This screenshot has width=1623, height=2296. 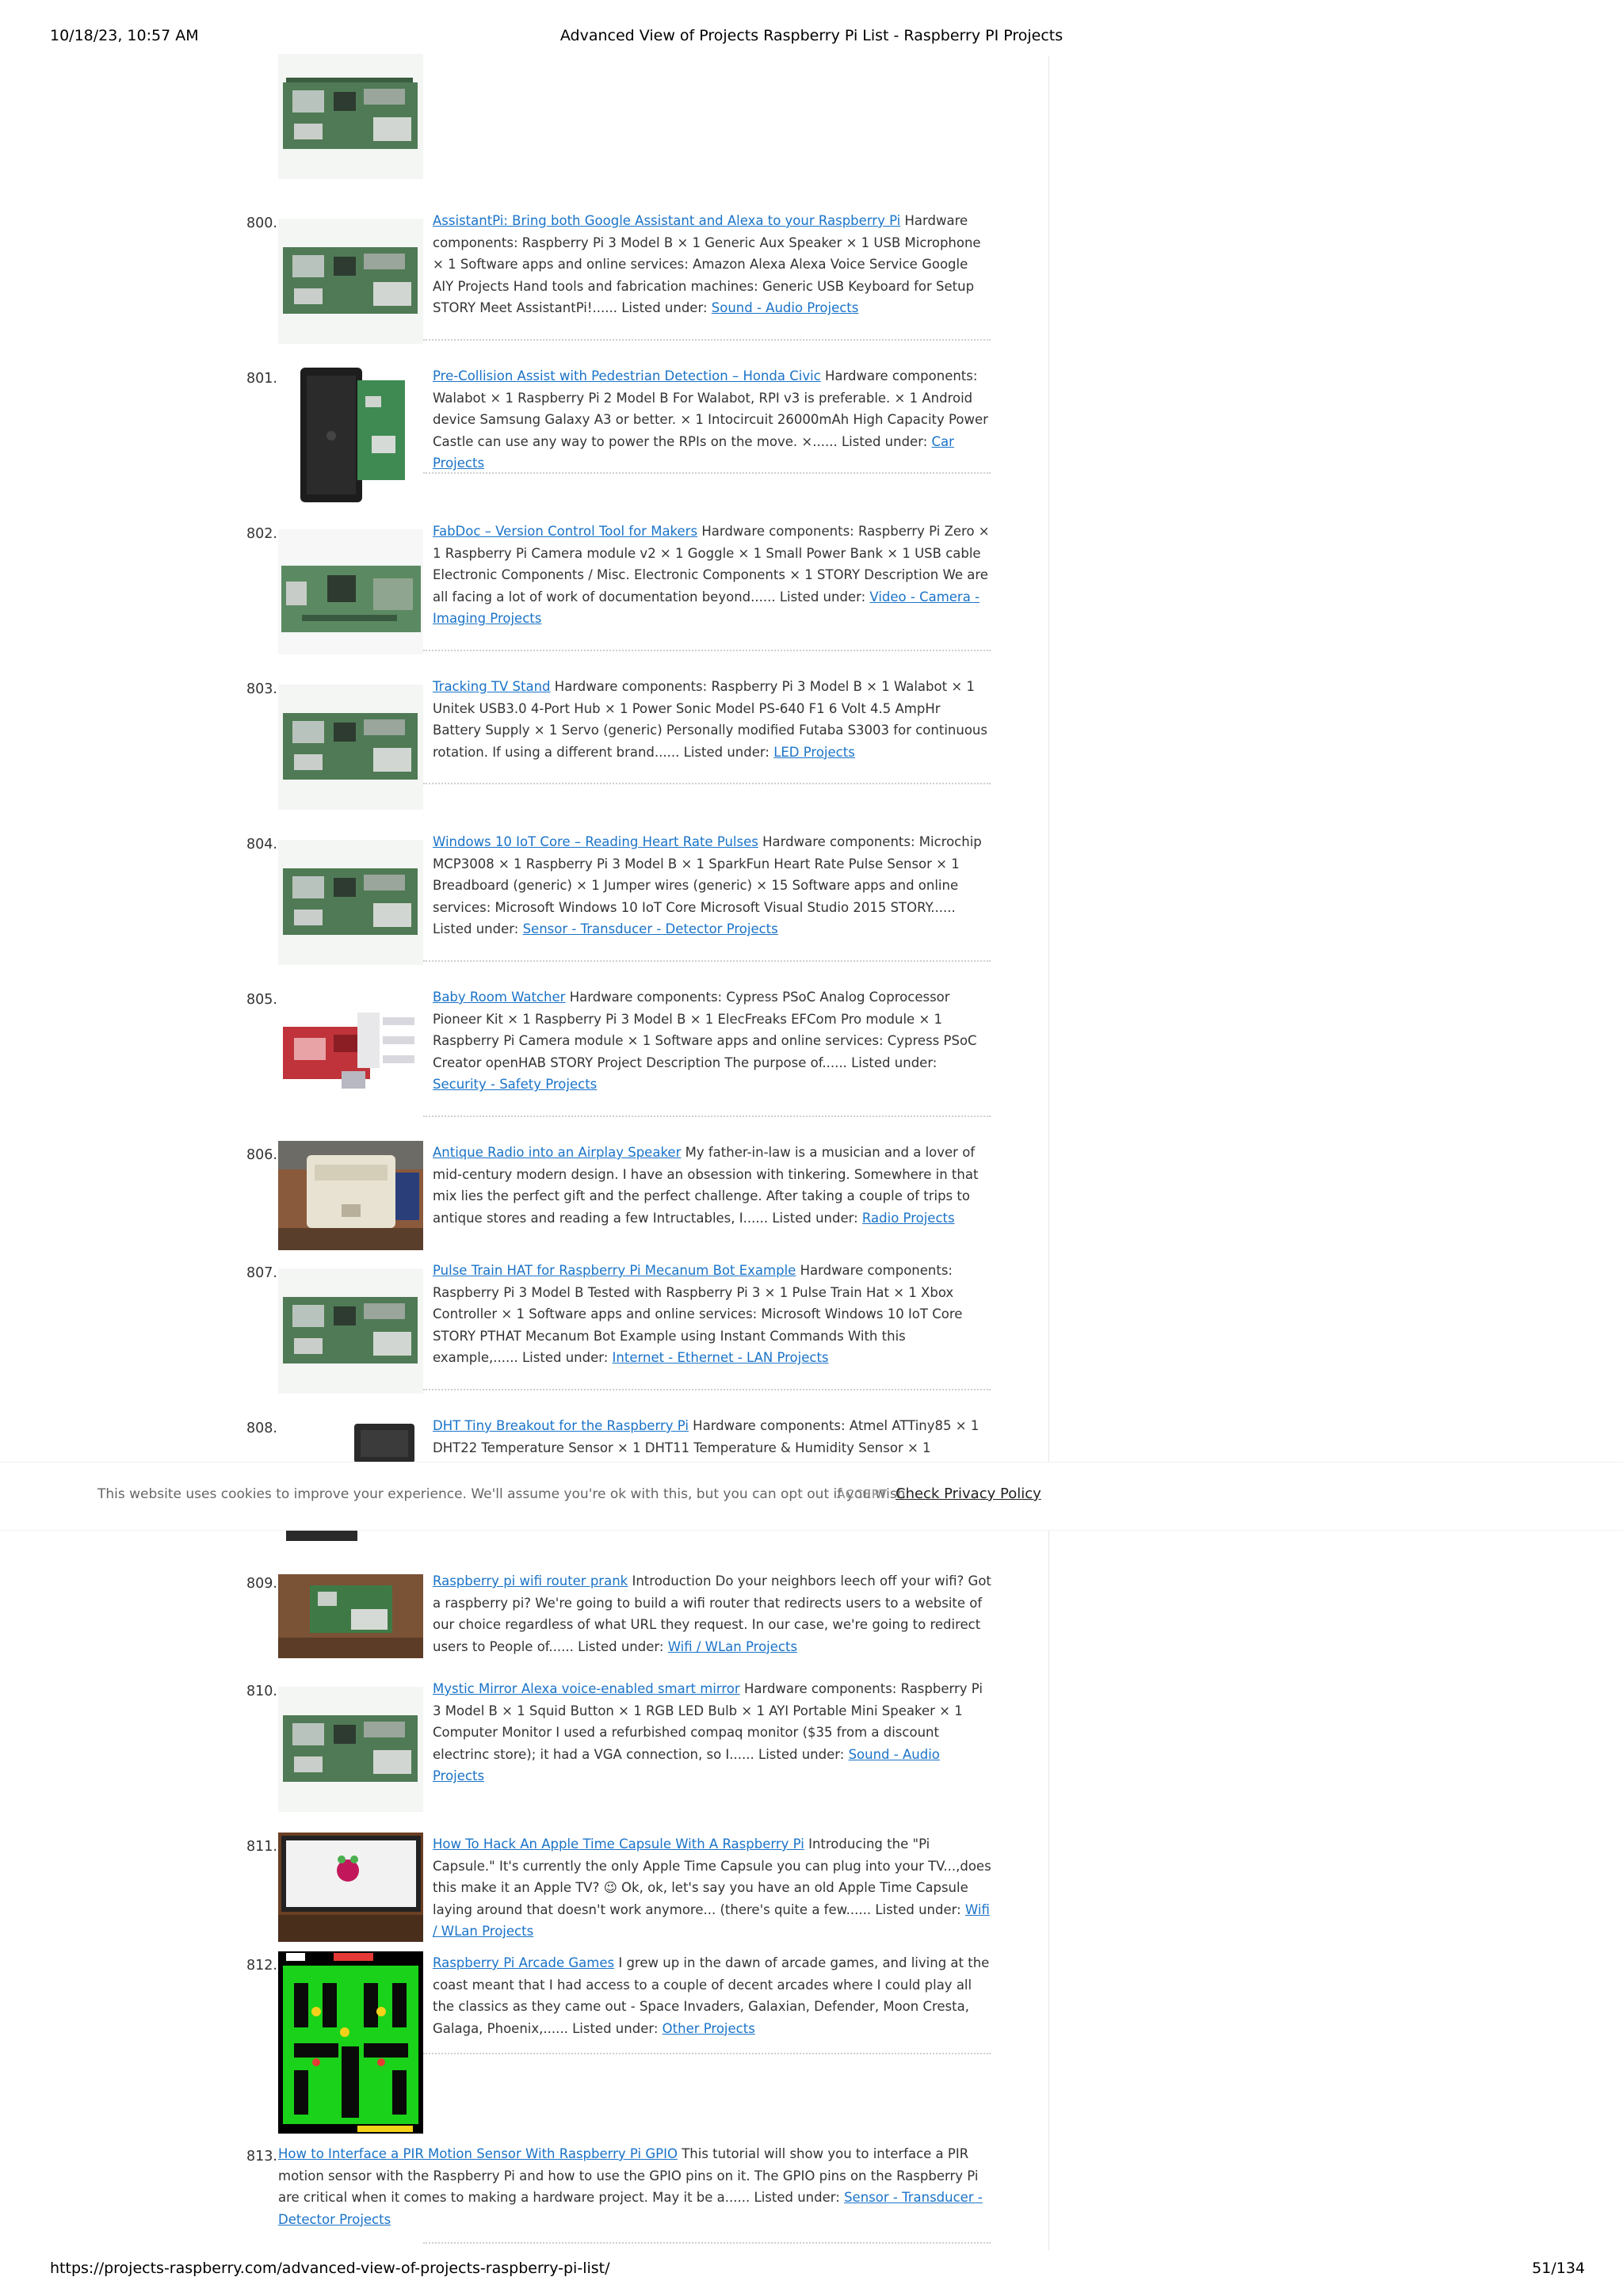 What do you see at coordinates (261, 1273) in the screenshot?
I see `item-number: 807.` at bounding box center [261, 1273].